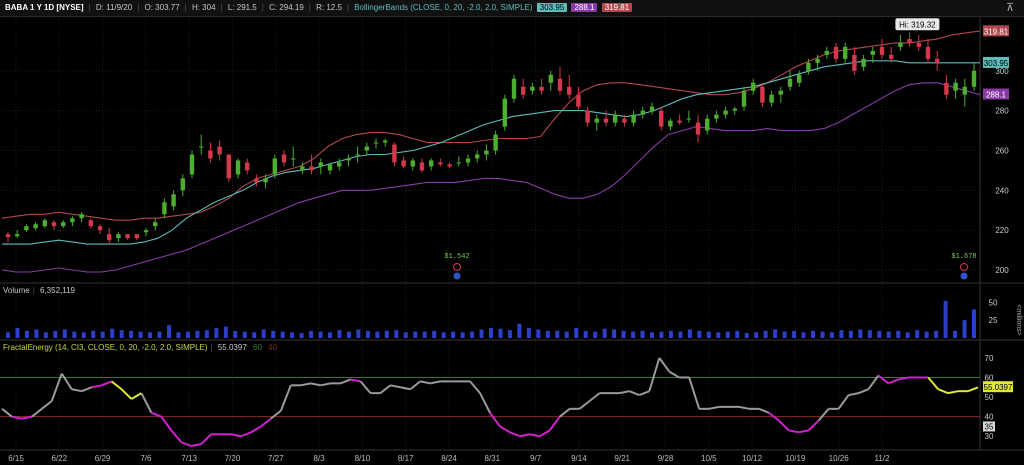 The height and width of the screenshot is (465, 1024). What do you see at coordinates (622, 458) in the screenshot?
I see `x-tick-label: 9/21` at bounding box center [622, 458].